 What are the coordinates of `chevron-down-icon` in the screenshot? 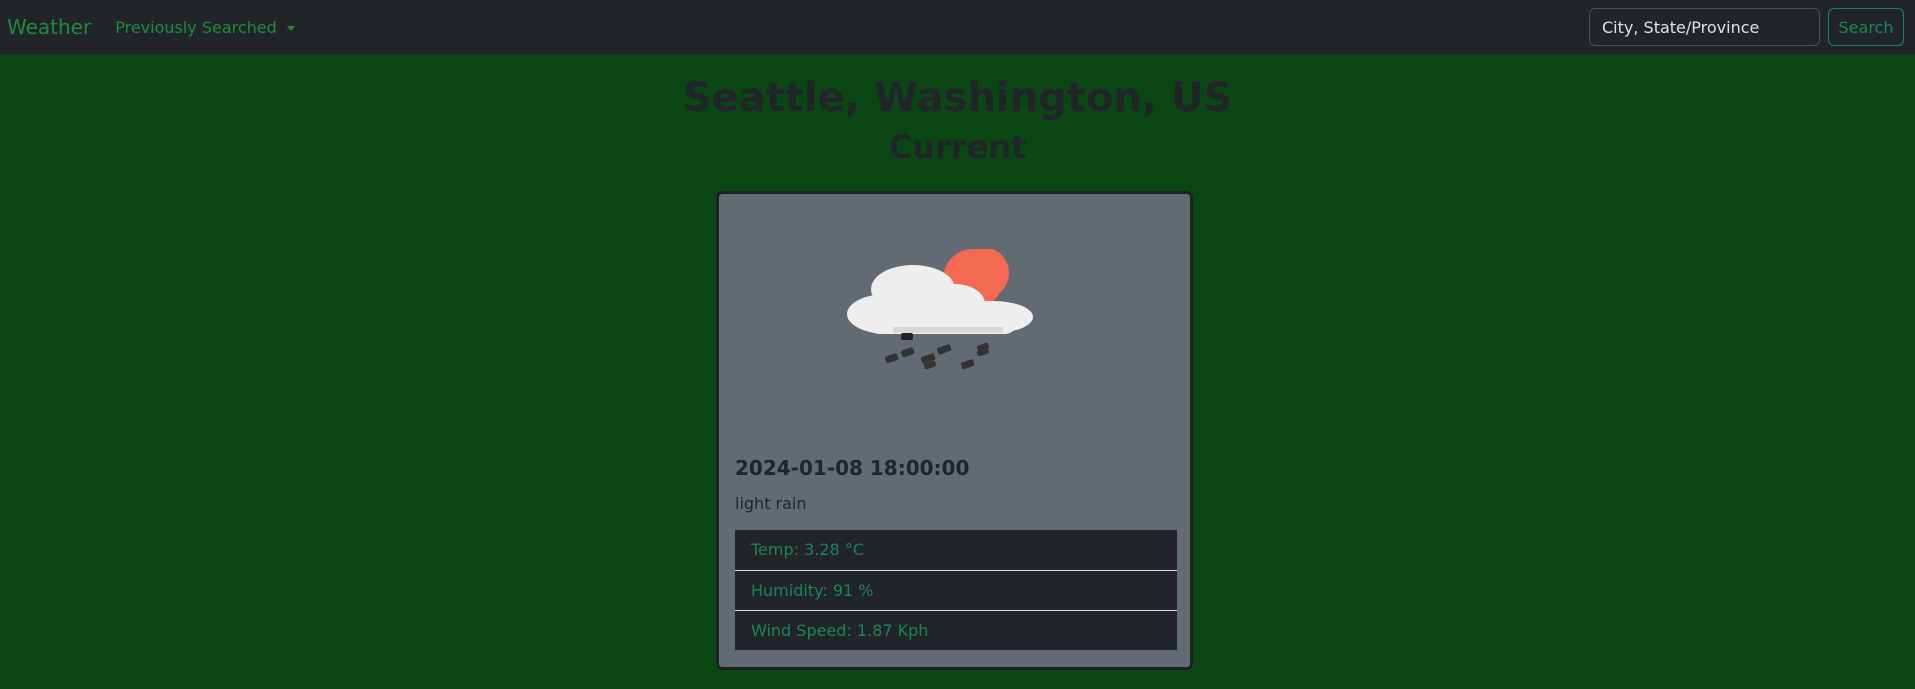 It's located at (290, 28).